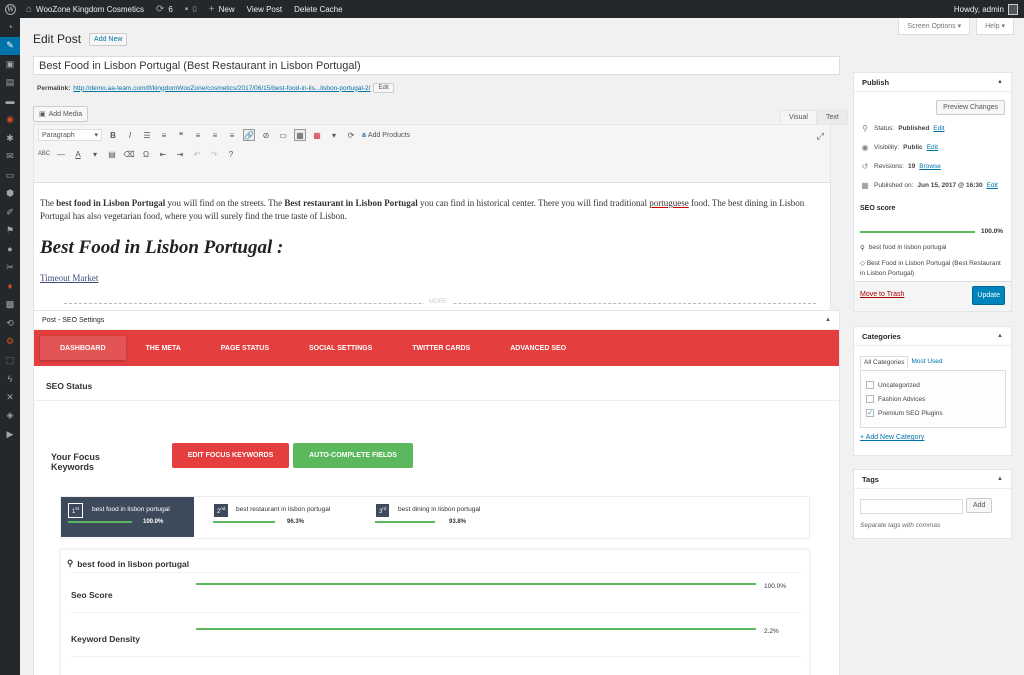 This screenshot has width=1024, height=675. I want to click on browse-revisions-link: Browse, so click(930, 166).